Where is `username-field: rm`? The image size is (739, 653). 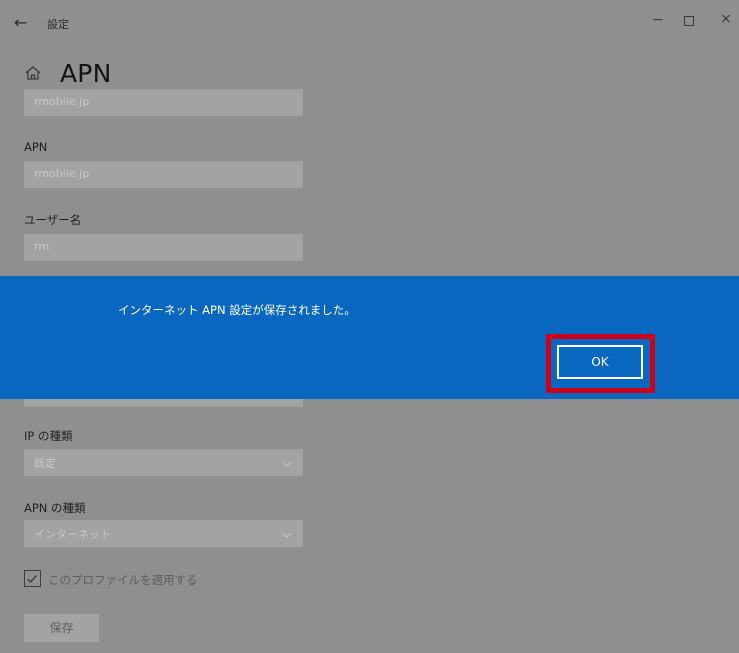
username-field: rm is located at coordinates (163, 247).